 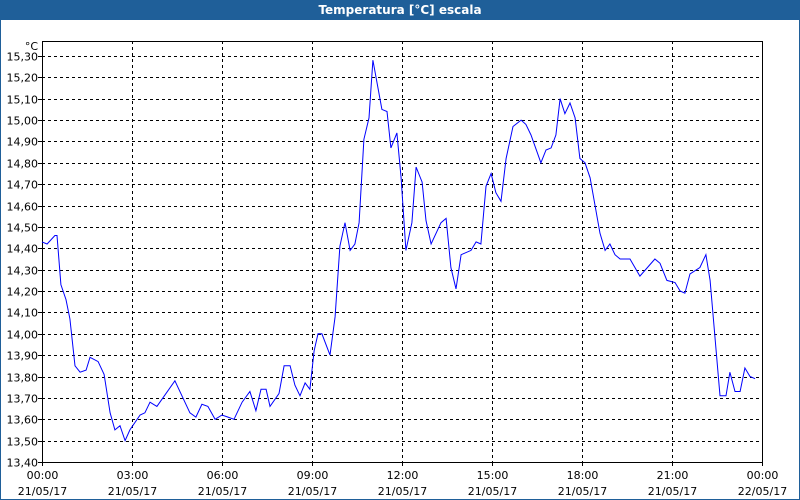 I want to click on y-tick-label: 14,60, so click(x=23, y=207).